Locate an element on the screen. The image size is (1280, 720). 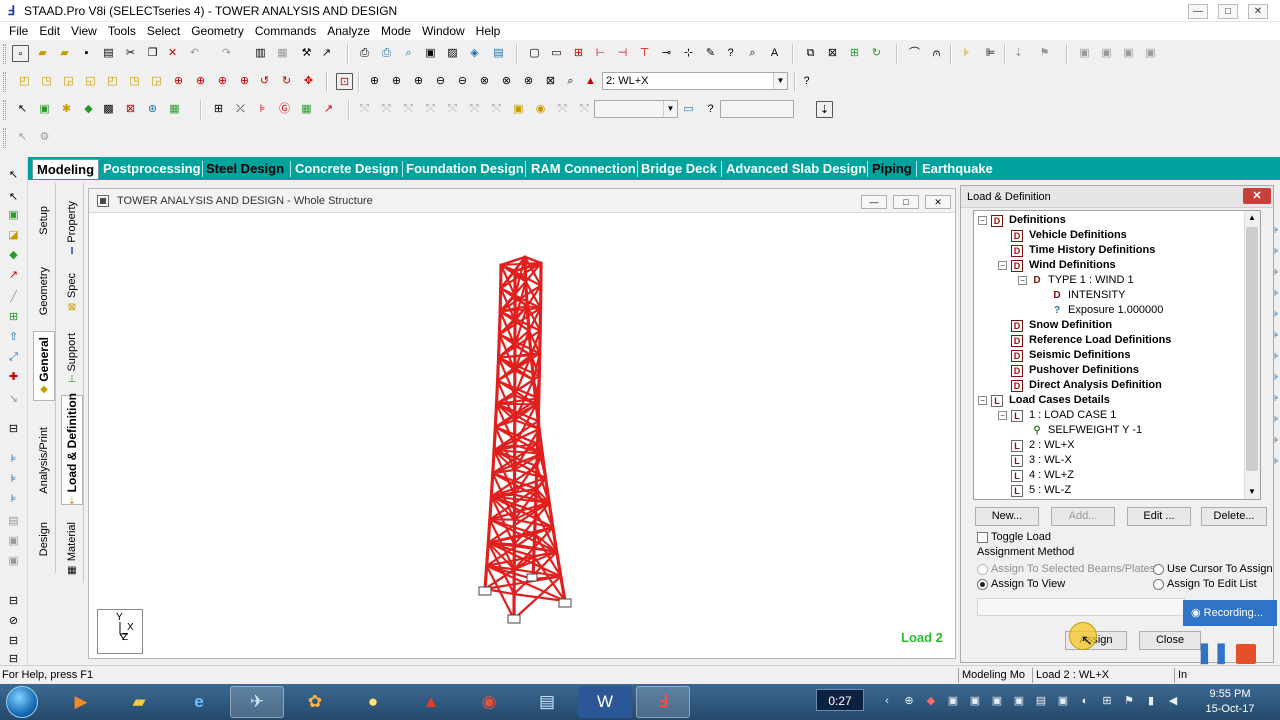
disabled-tool-2-icon: ▣ is located at coordinates (1106, 53).